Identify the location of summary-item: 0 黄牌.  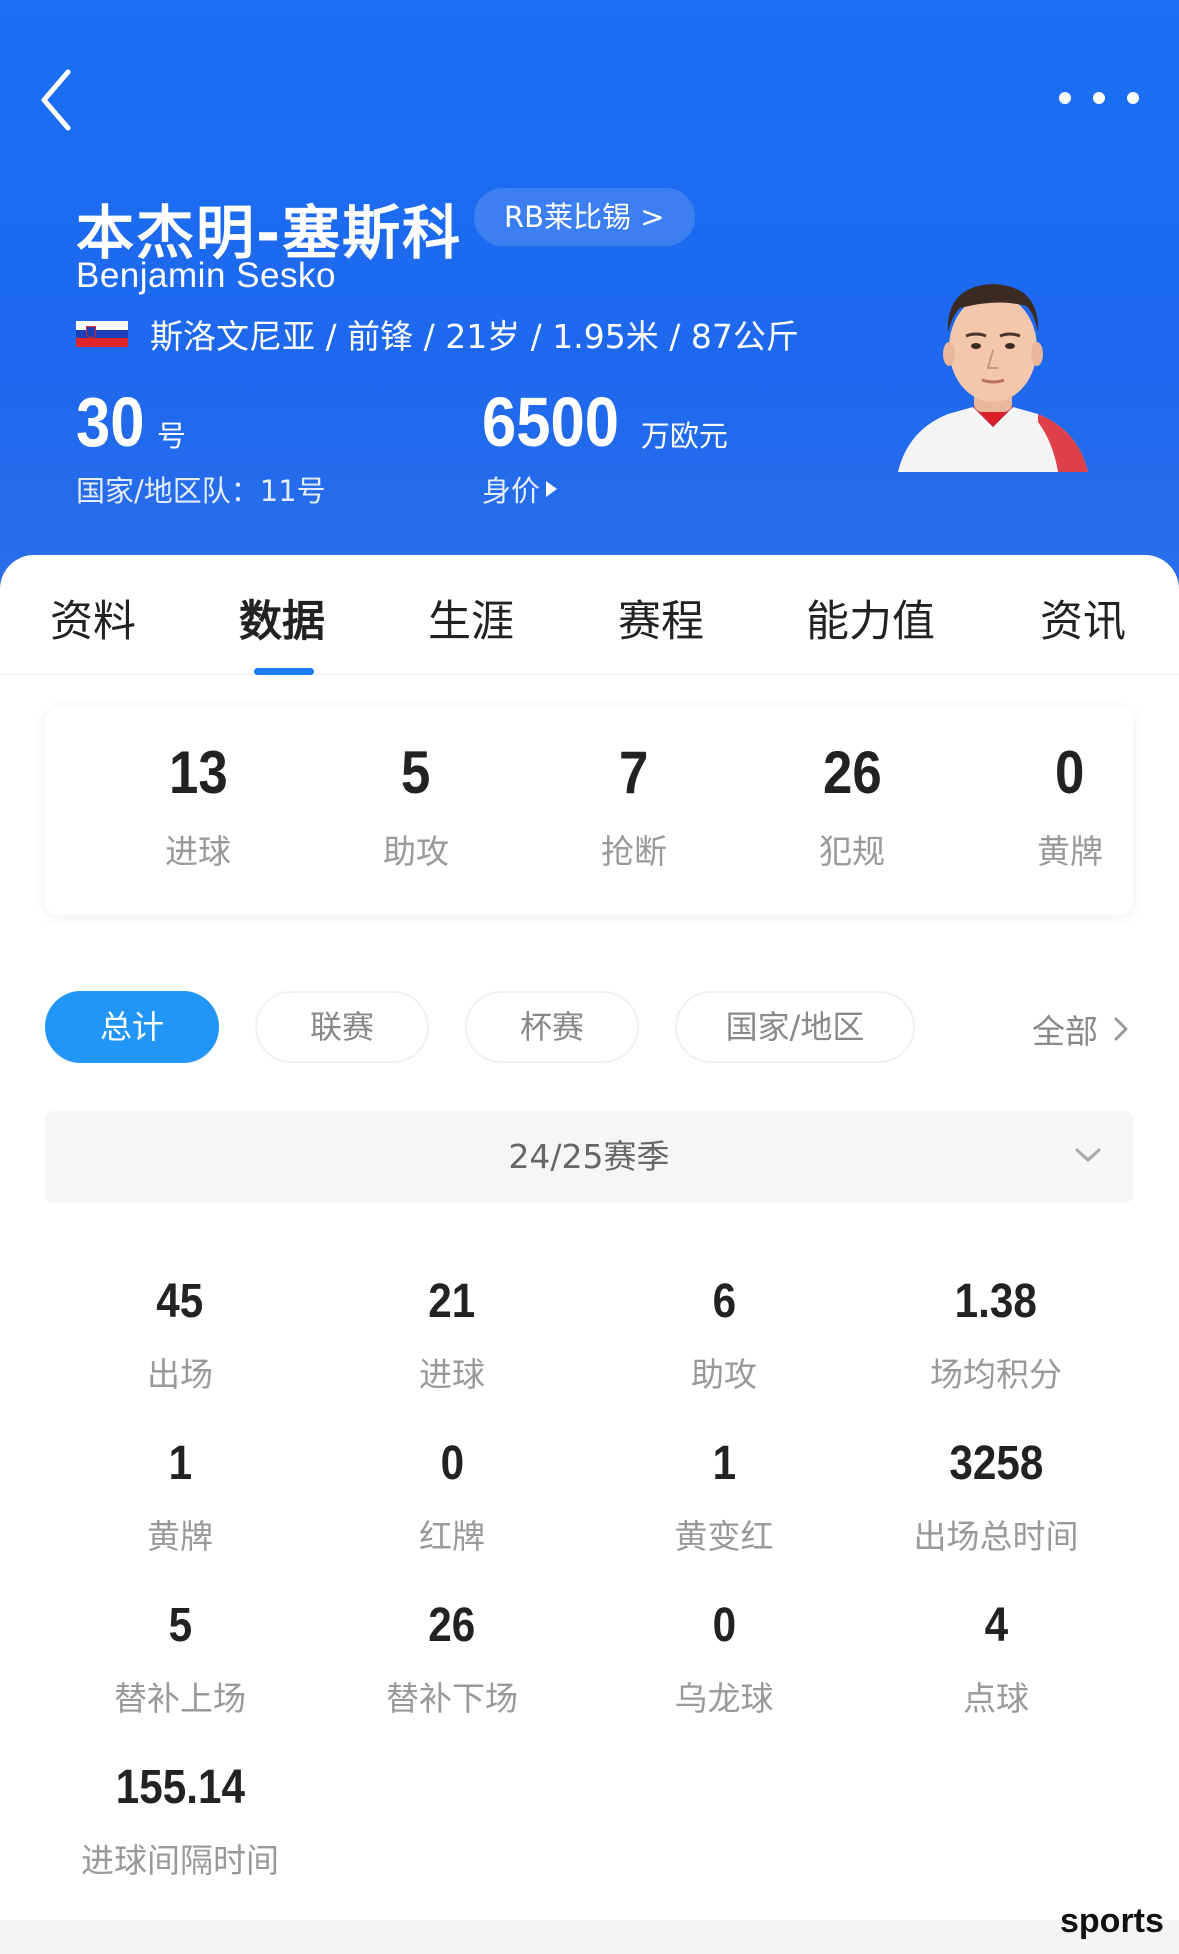
(1070, 808).